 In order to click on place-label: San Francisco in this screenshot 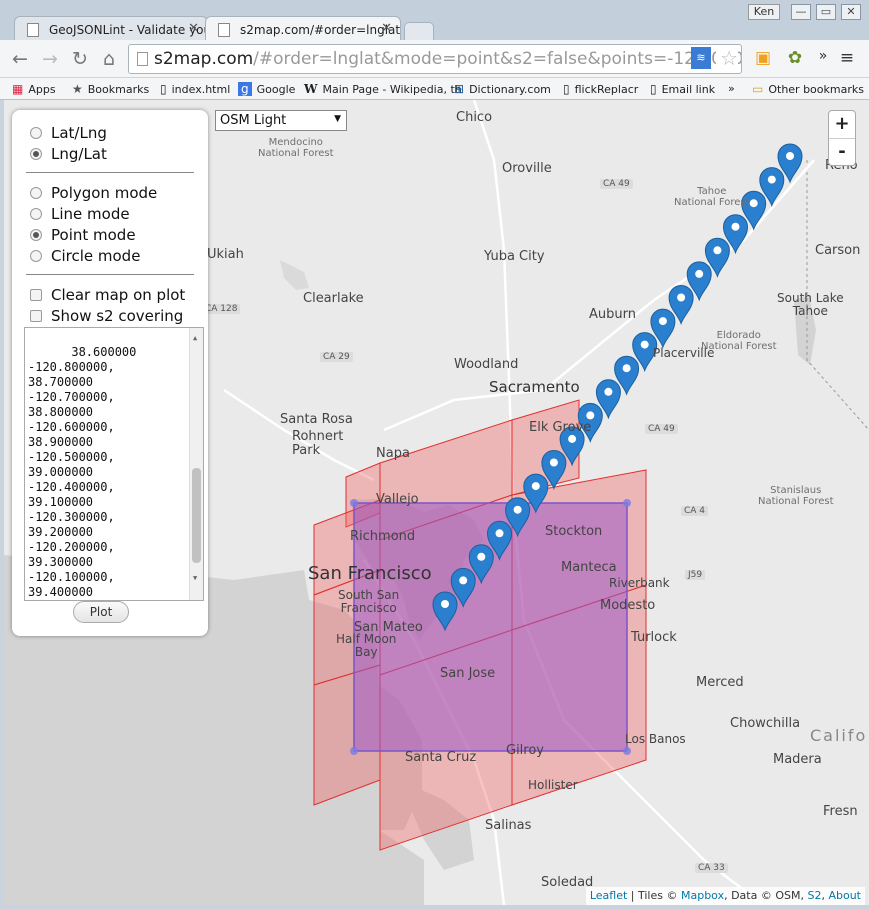, I will do `click(370, 573)`.